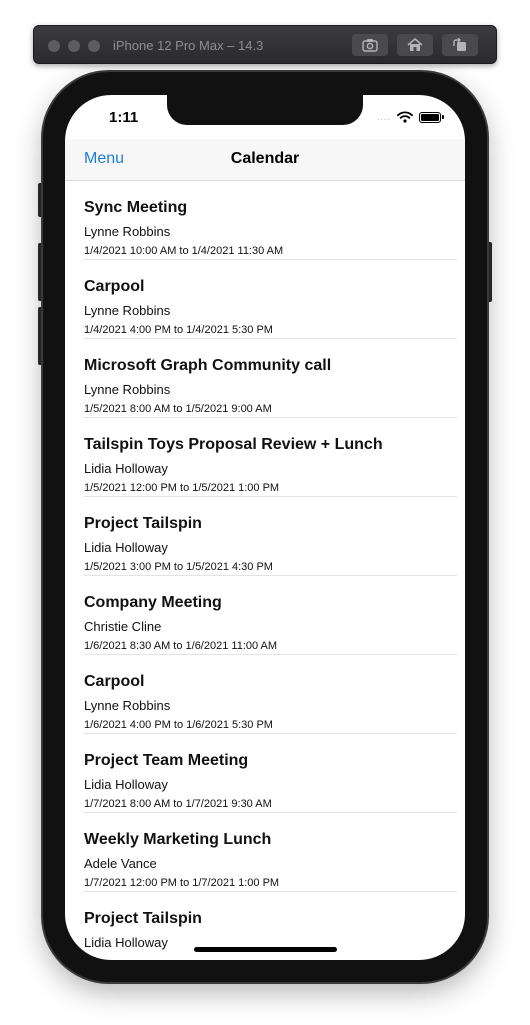 Image resolution: width=530 pixels, height=1025 pixels. I want to click on power-button, so click(489, 272).